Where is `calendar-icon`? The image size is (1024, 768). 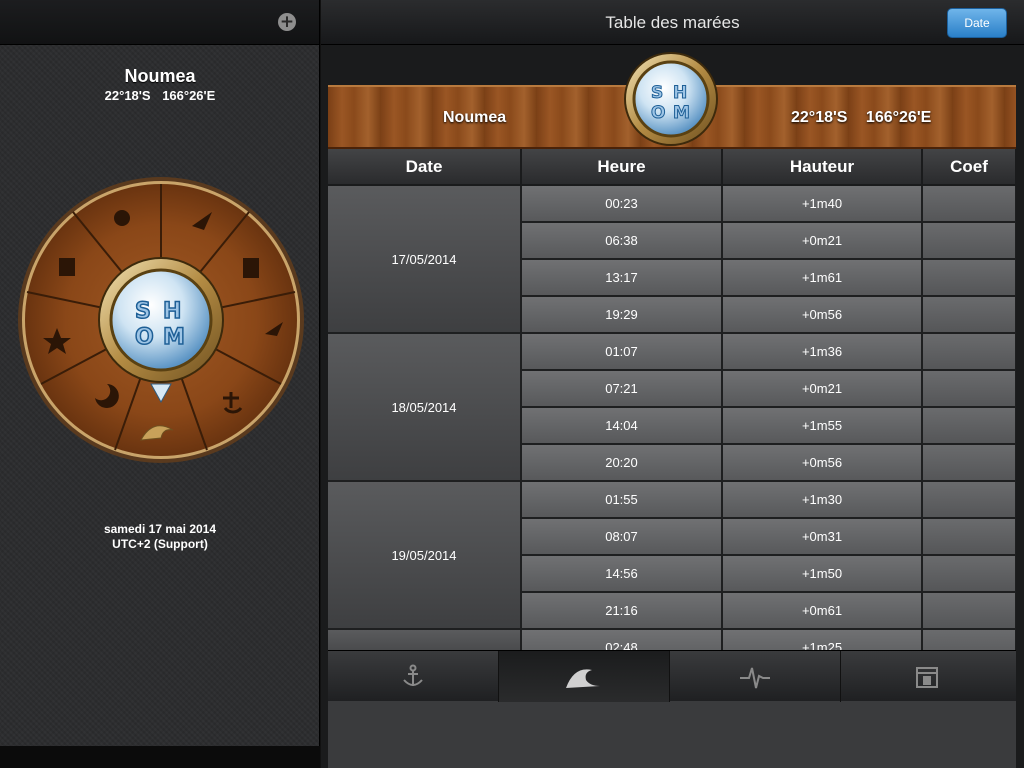 calendar-icon is located at coordinates (926, 677).